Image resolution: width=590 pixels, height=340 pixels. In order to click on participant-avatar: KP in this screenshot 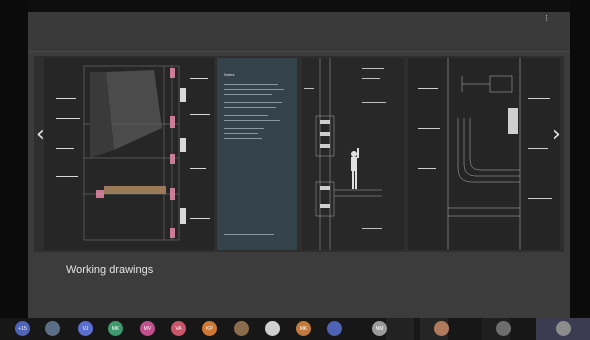, I will do `click(209, 328)`.